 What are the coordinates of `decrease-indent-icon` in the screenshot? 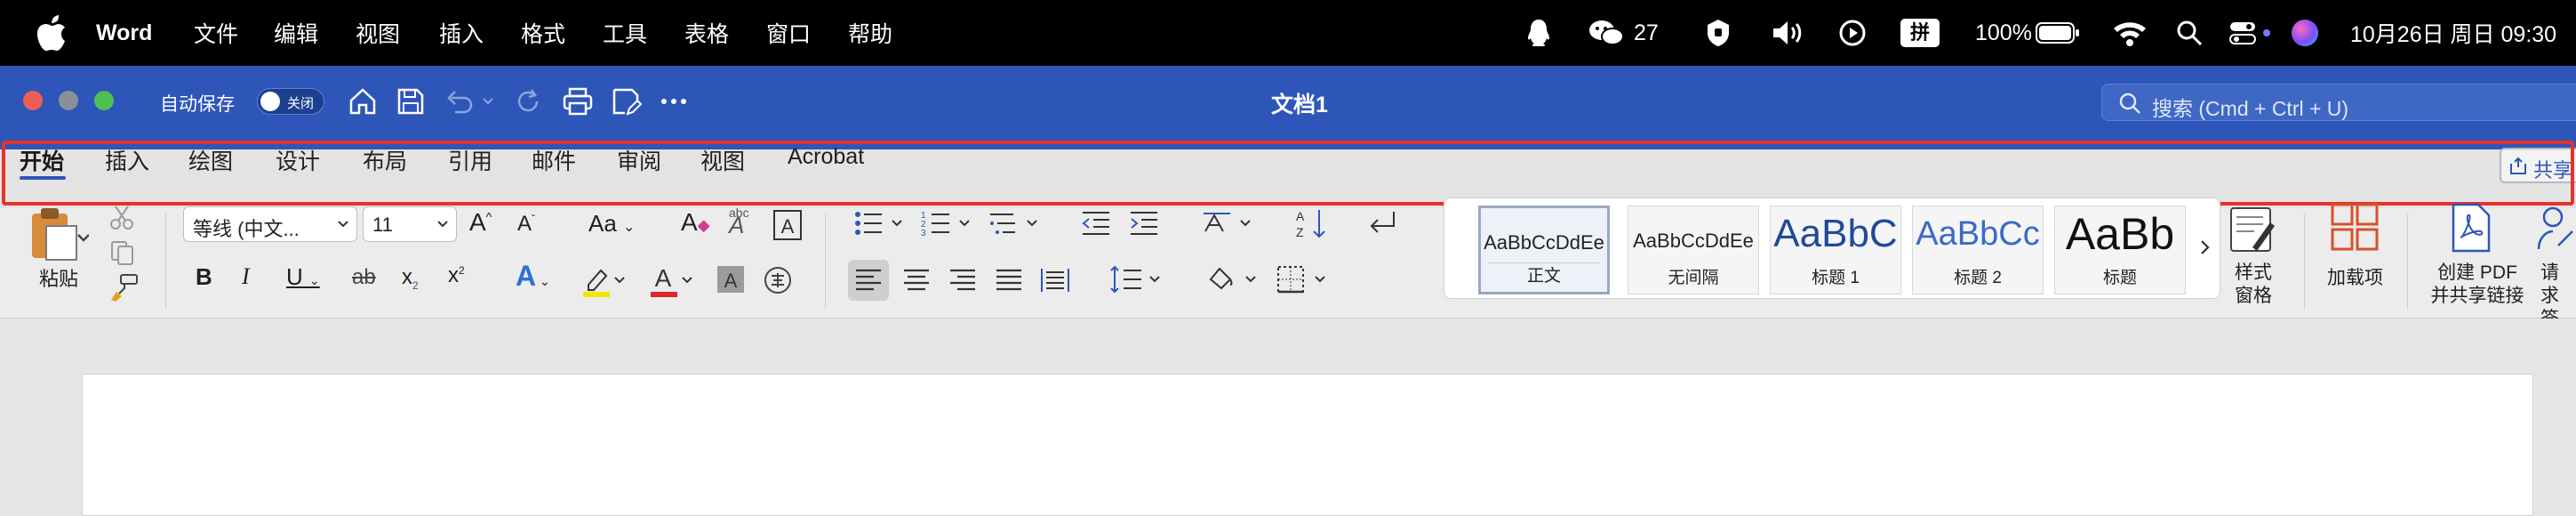 It's located at (1096, 223).